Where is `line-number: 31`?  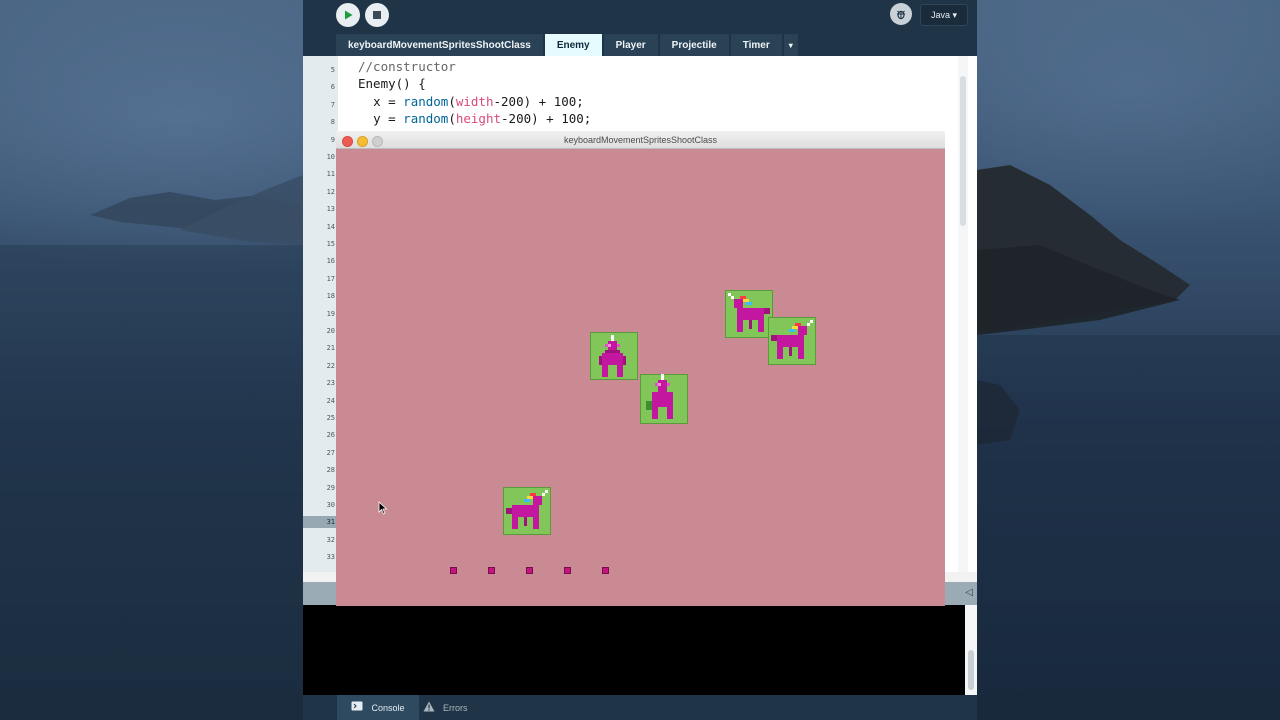
line-number: 31 is located at coordinates (320, 522).